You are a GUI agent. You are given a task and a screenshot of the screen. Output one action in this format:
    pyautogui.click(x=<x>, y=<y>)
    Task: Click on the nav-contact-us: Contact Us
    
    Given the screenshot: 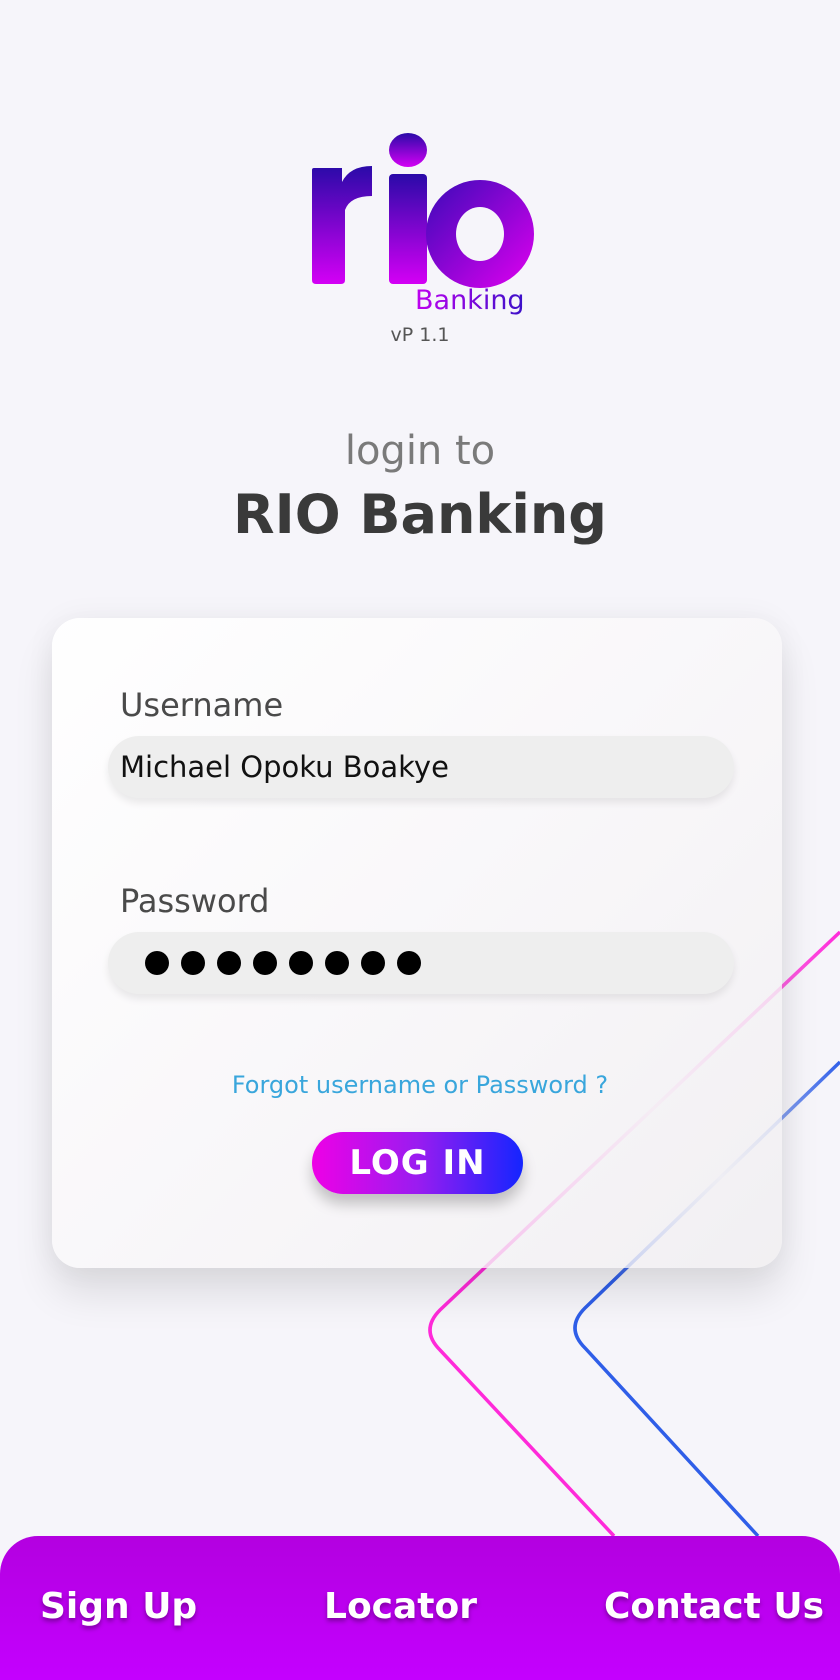 What is the action you would take?
    pyautogui.click(x=714, y=1606)
    